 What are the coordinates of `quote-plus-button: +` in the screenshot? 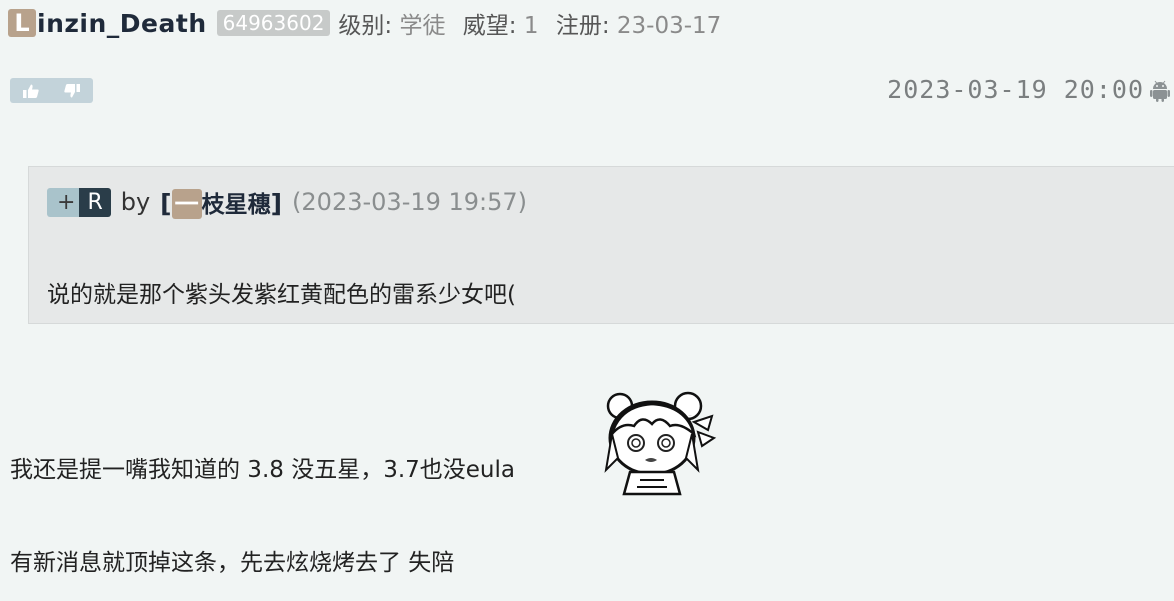 It's located at (63, 202).